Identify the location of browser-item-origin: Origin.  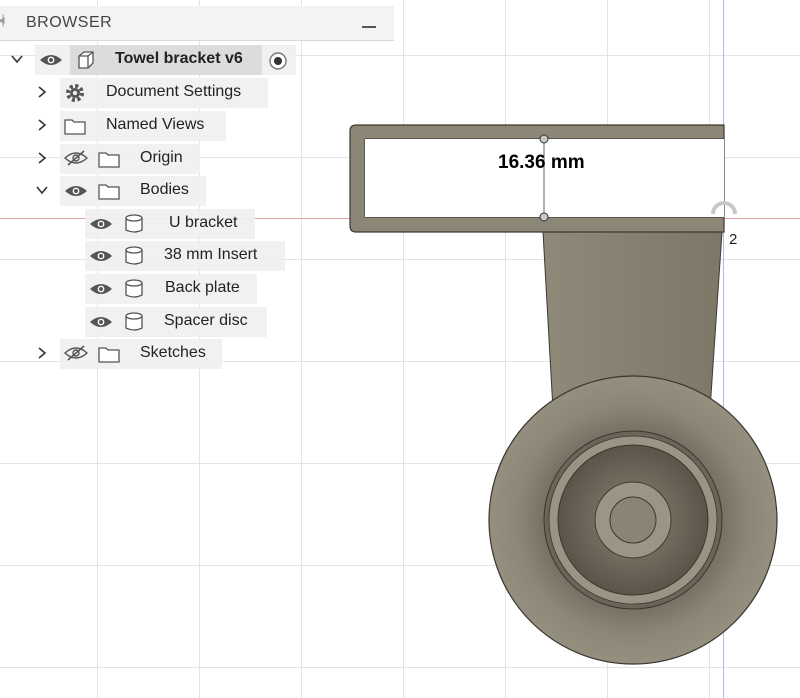
(197, 159).